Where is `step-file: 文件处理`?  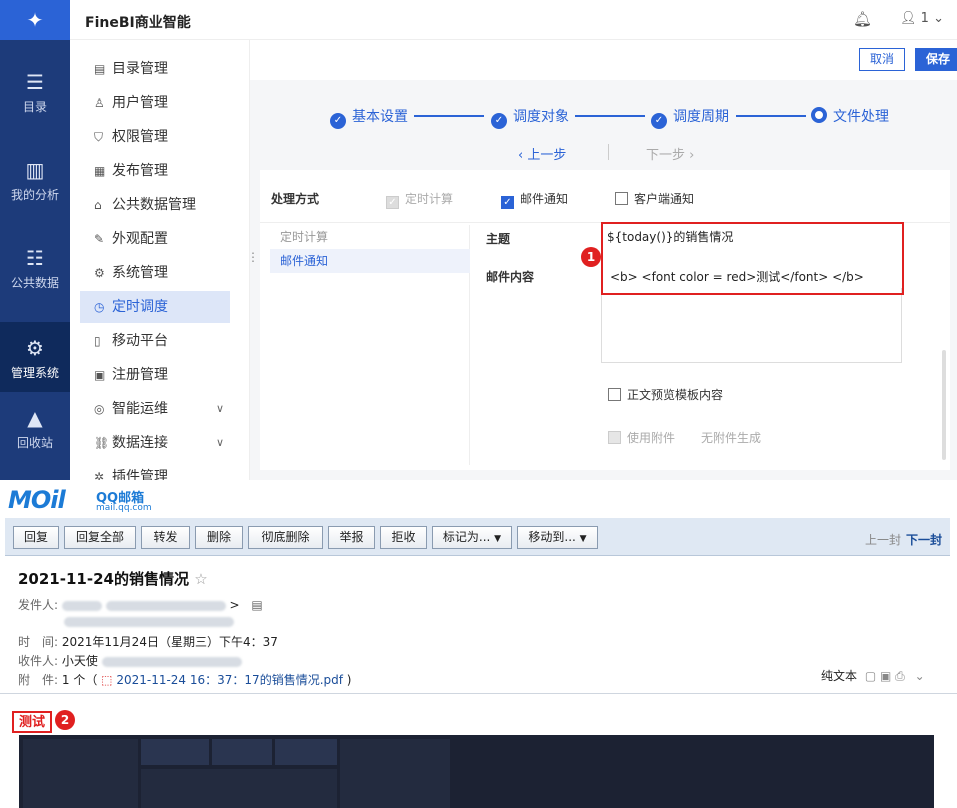
step-file: 文件处理 is located at coordinates (850, 116).